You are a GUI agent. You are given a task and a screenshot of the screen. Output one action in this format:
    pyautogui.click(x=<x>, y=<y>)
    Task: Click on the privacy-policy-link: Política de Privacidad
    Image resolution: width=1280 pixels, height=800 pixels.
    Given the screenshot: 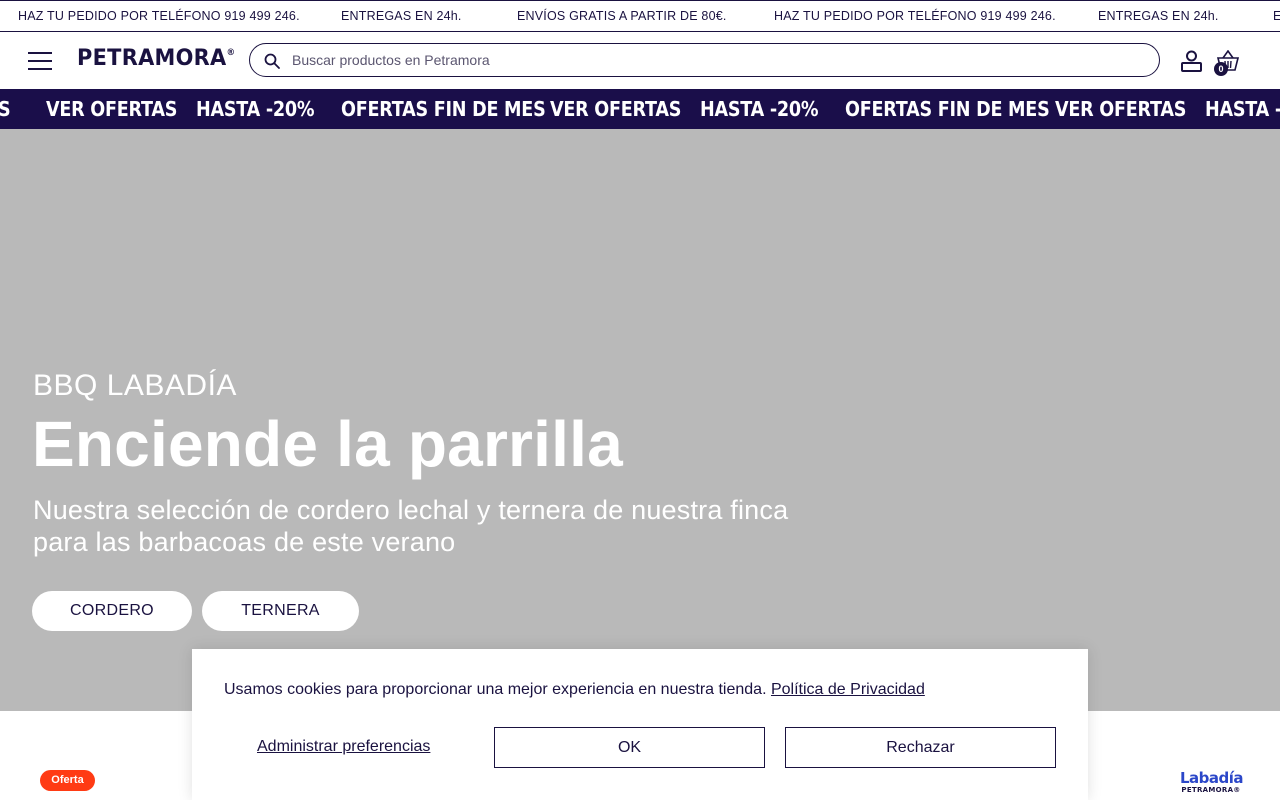 What is the action you would take?
    pyautogui.click(x=848, y=689)
    